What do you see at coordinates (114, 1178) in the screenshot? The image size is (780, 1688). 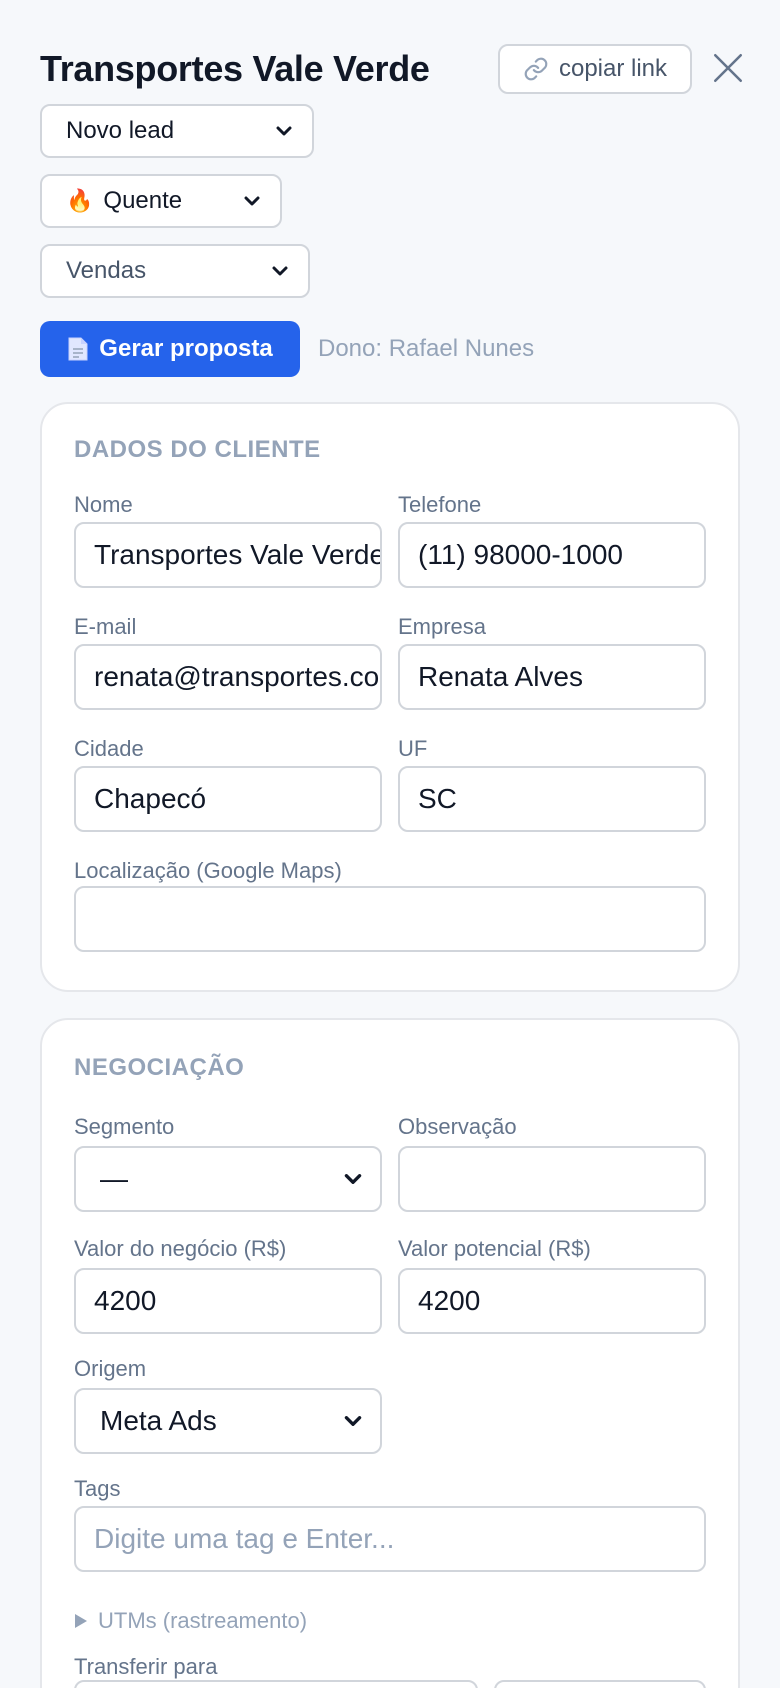 I see `segment-select-value: —` at bounding box center [114, 1178].